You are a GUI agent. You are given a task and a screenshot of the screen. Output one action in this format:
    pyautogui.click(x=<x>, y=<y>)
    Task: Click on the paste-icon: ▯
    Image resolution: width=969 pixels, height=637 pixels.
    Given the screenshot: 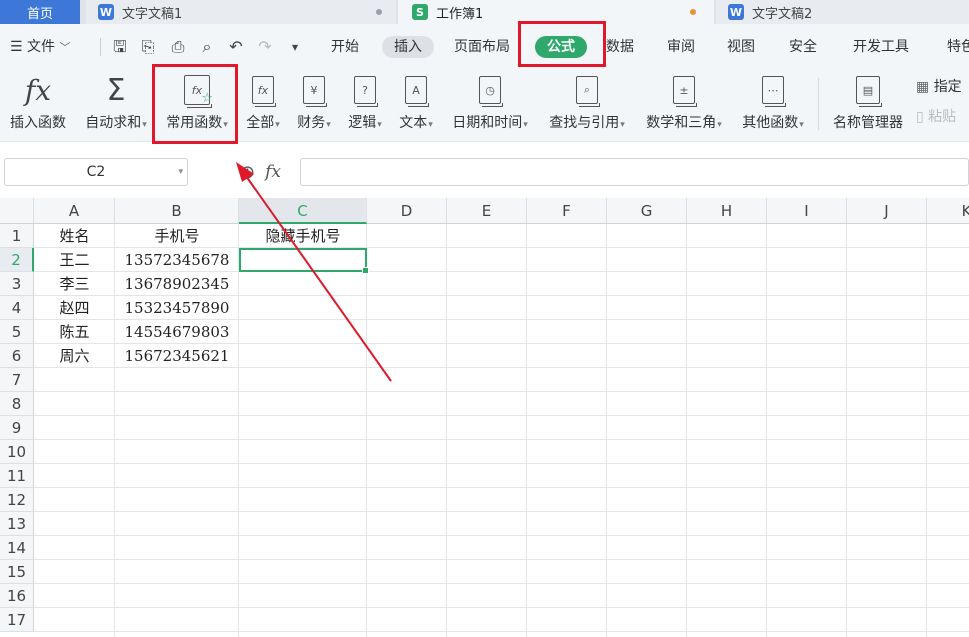 What is the action you would take?
    pyautogui.click(x=920, y=117)
    